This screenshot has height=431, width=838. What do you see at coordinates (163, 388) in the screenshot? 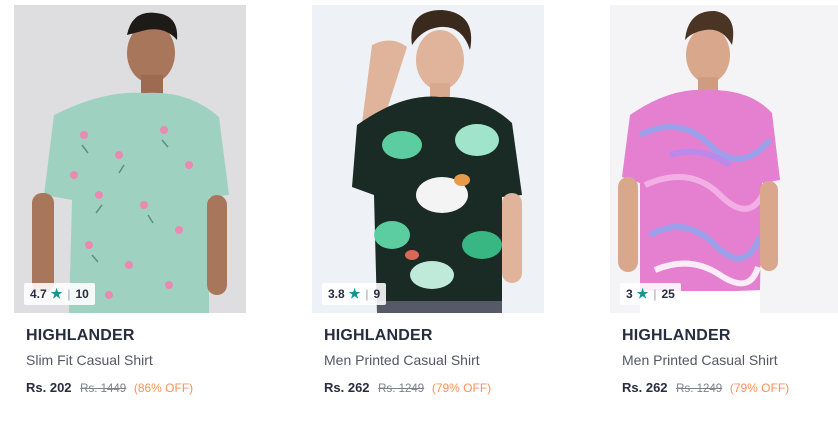
I see `product-discount: (86% OFF)` at bounding box center [163, 388].